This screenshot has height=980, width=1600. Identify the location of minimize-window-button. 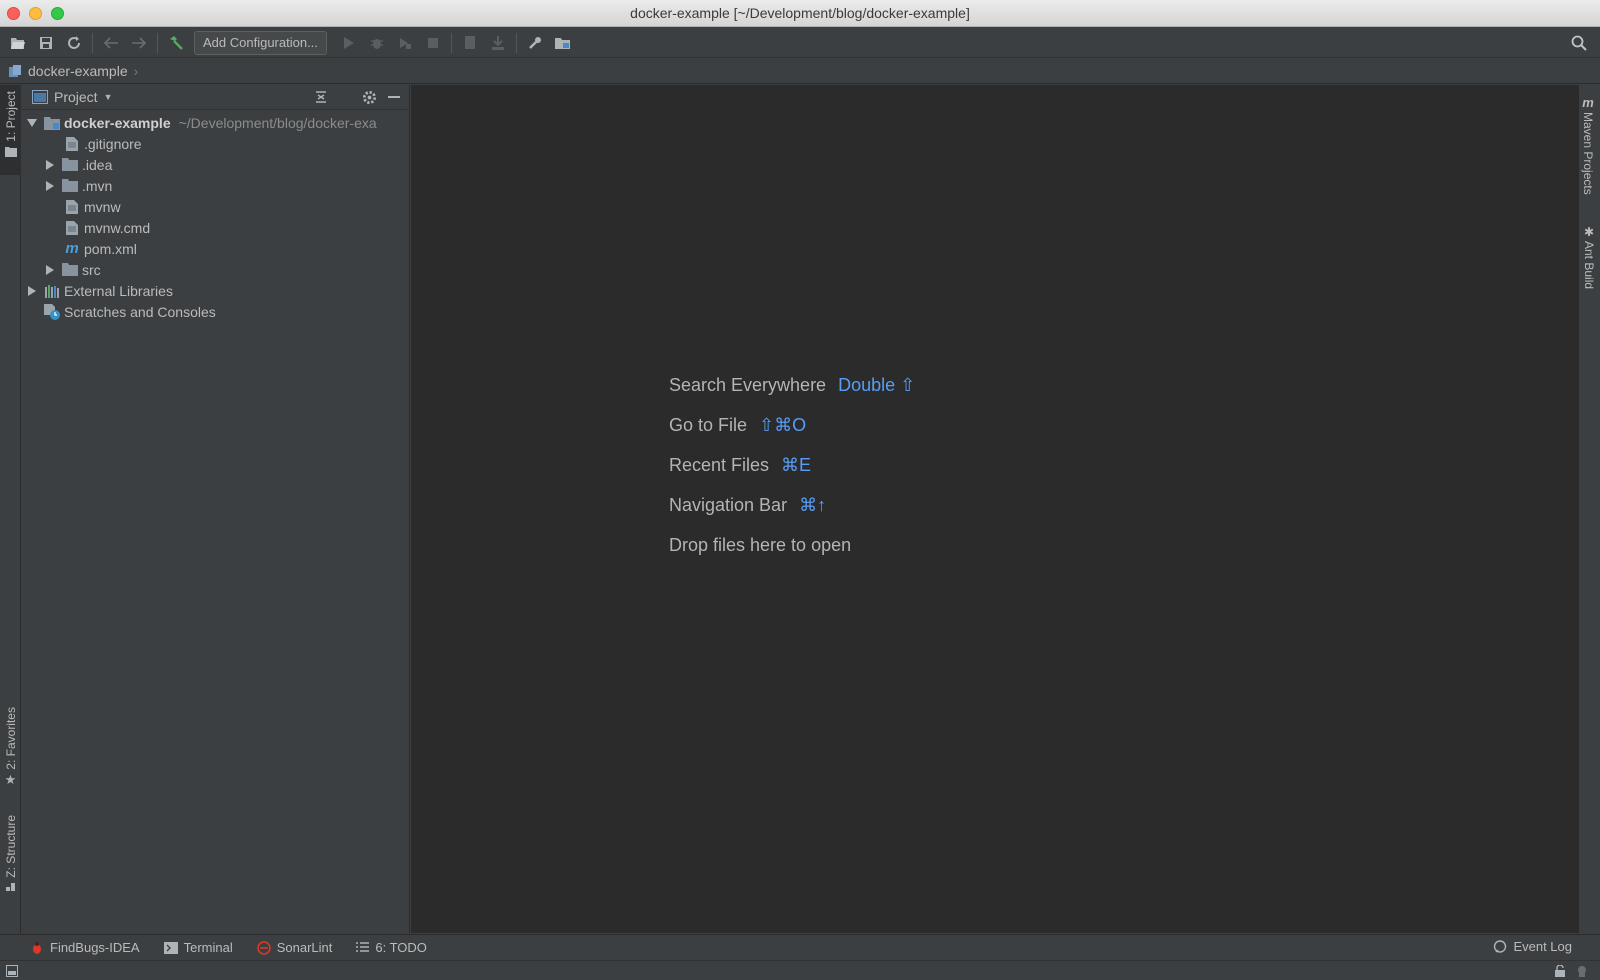
(35, 13).